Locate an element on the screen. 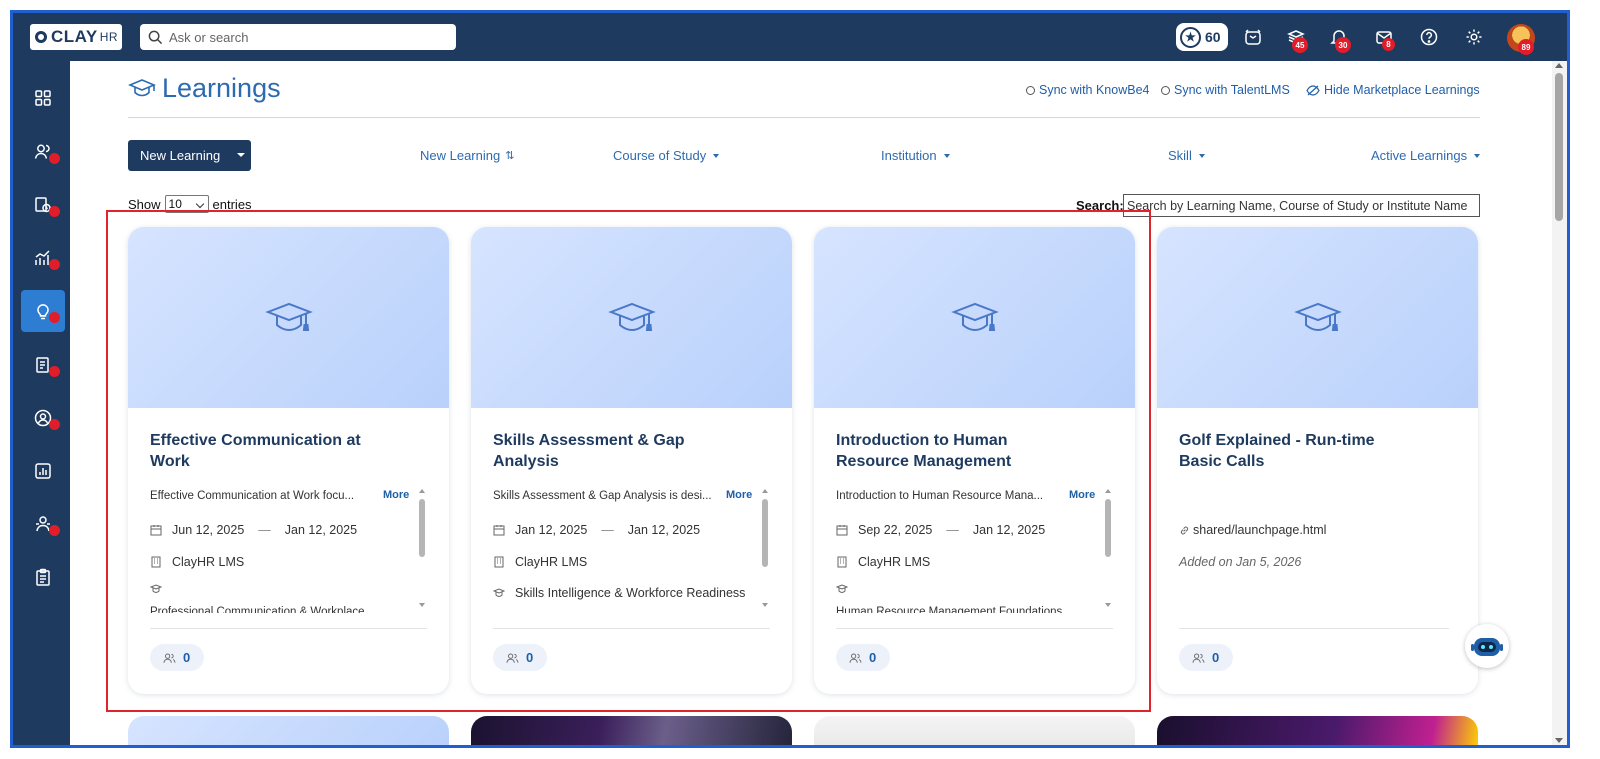 This screenshot has height=759, width=1600. card-thumbnail is located at coordinates (974, 317).